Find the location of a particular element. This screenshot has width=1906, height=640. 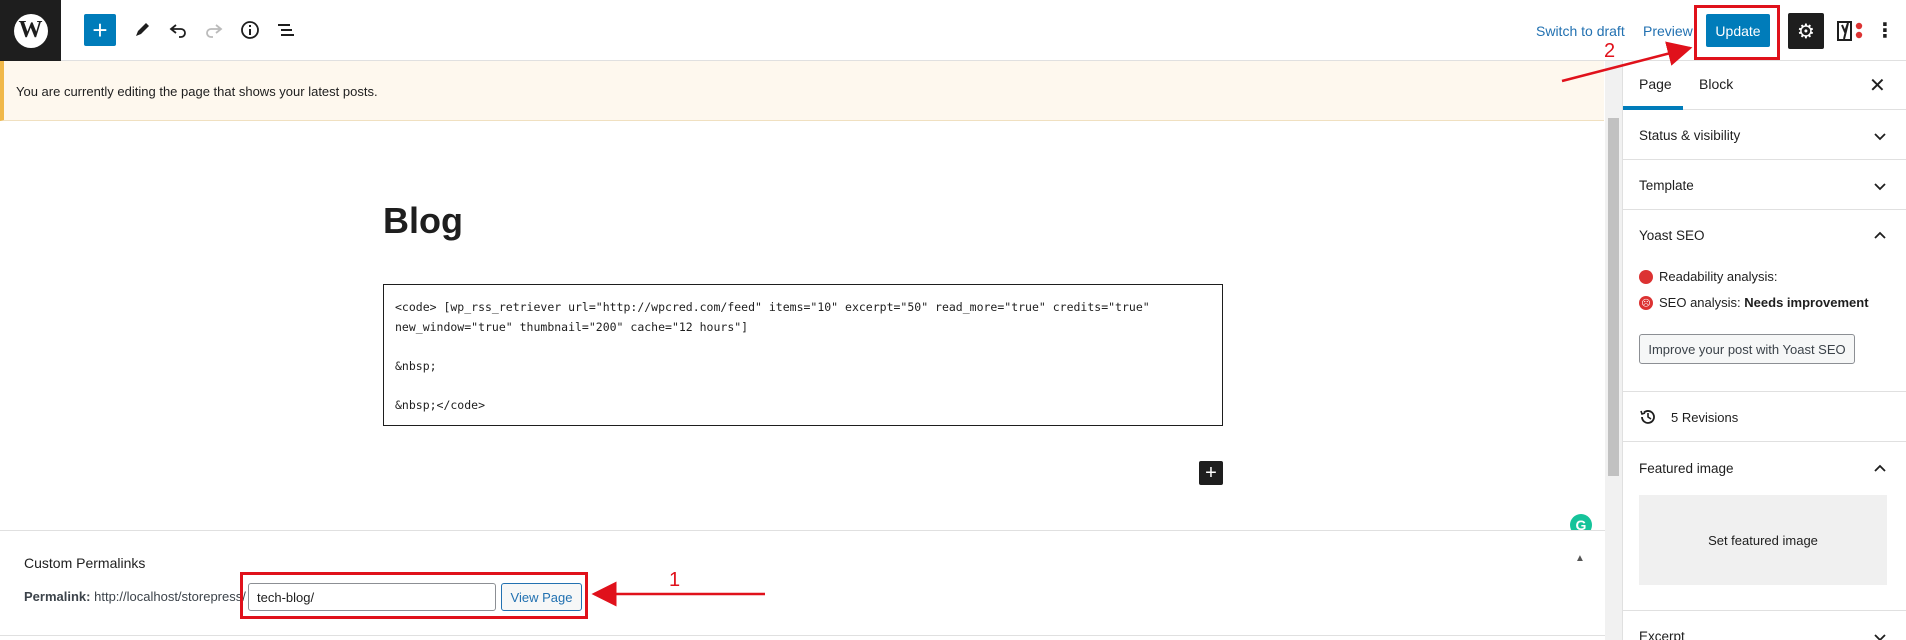

panel-featured-image: Featured image Set featured image is located at coordinates (1764, 526).